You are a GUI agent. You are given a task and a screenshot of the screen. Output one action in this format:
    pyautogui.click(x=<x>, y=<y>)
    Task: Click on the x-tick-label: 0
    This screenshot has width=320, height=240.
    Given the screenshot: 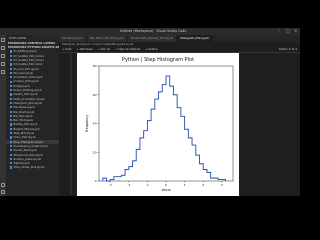 What is the action you would take?
    pyautogui.click(x=166, y=185)
    